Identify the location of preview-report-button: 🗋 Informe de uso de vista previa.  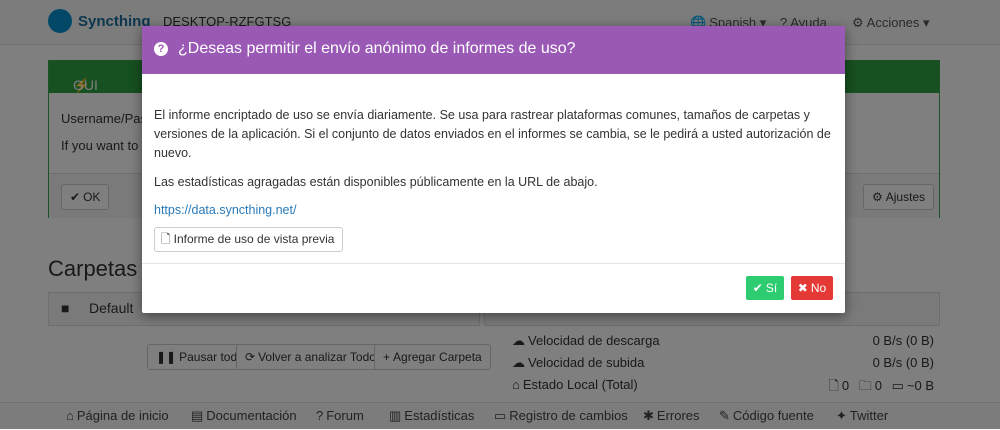
(249, 239).